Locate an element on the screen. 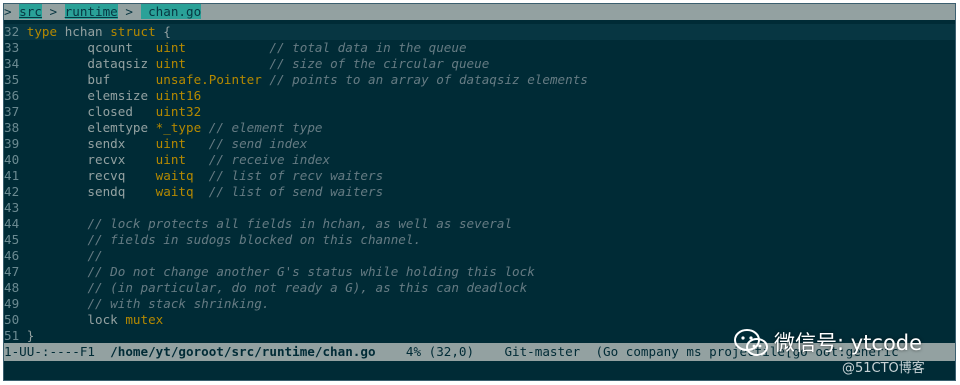  line-number: 44 is located at coordinates (12, 223).